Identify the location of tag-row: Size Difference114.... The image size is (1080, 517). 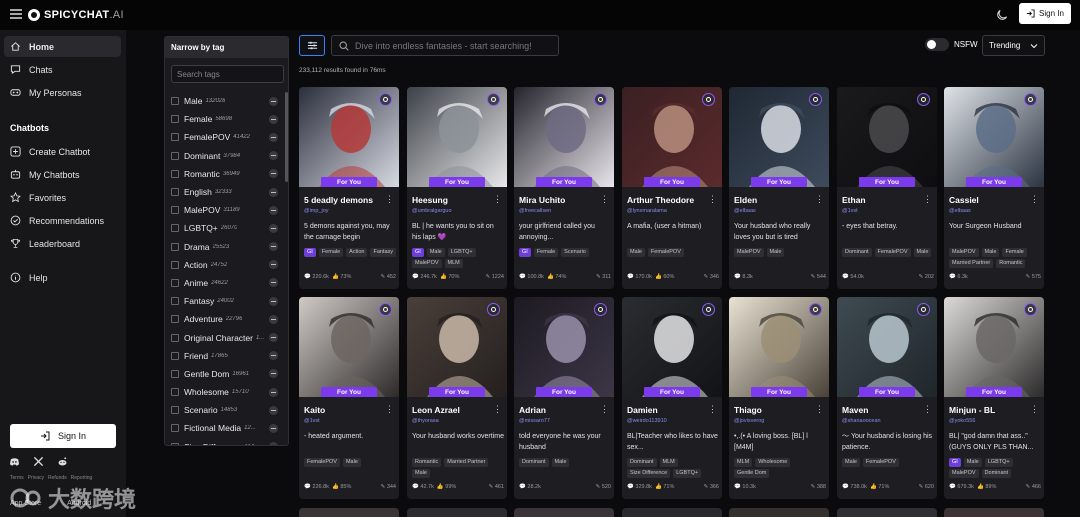
(226, 441).